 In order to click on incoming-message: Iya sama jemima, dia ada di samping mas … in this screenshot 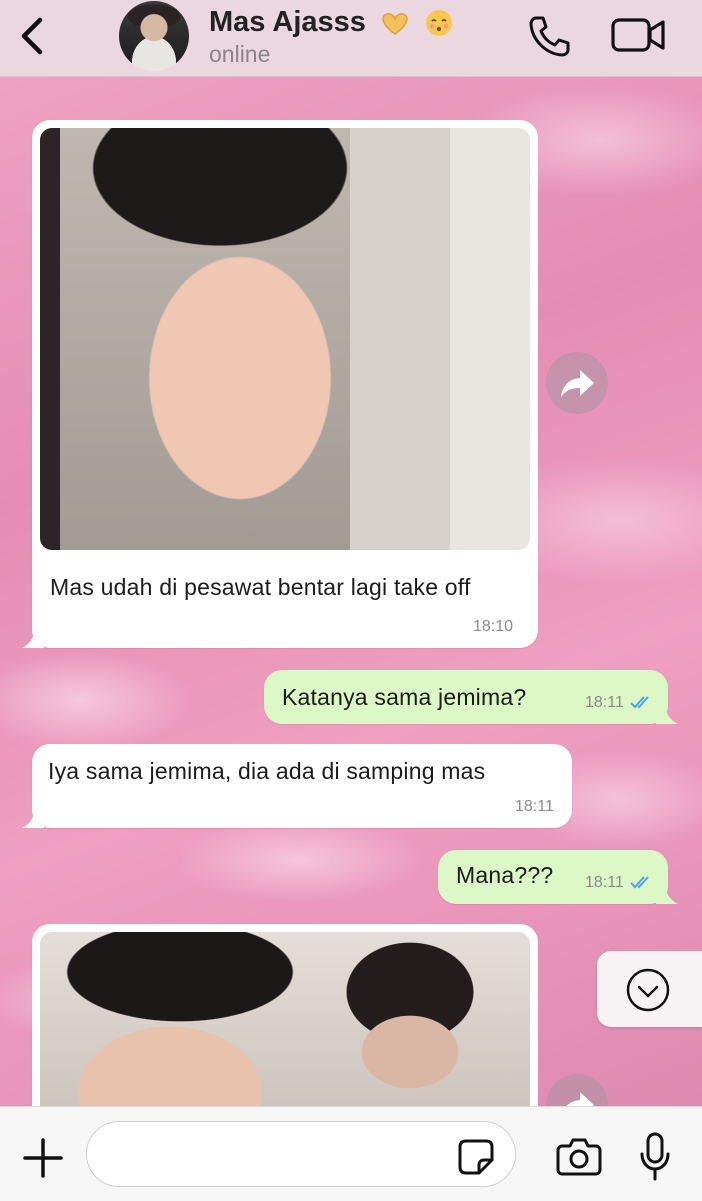, I will do `click(297, 786)`.